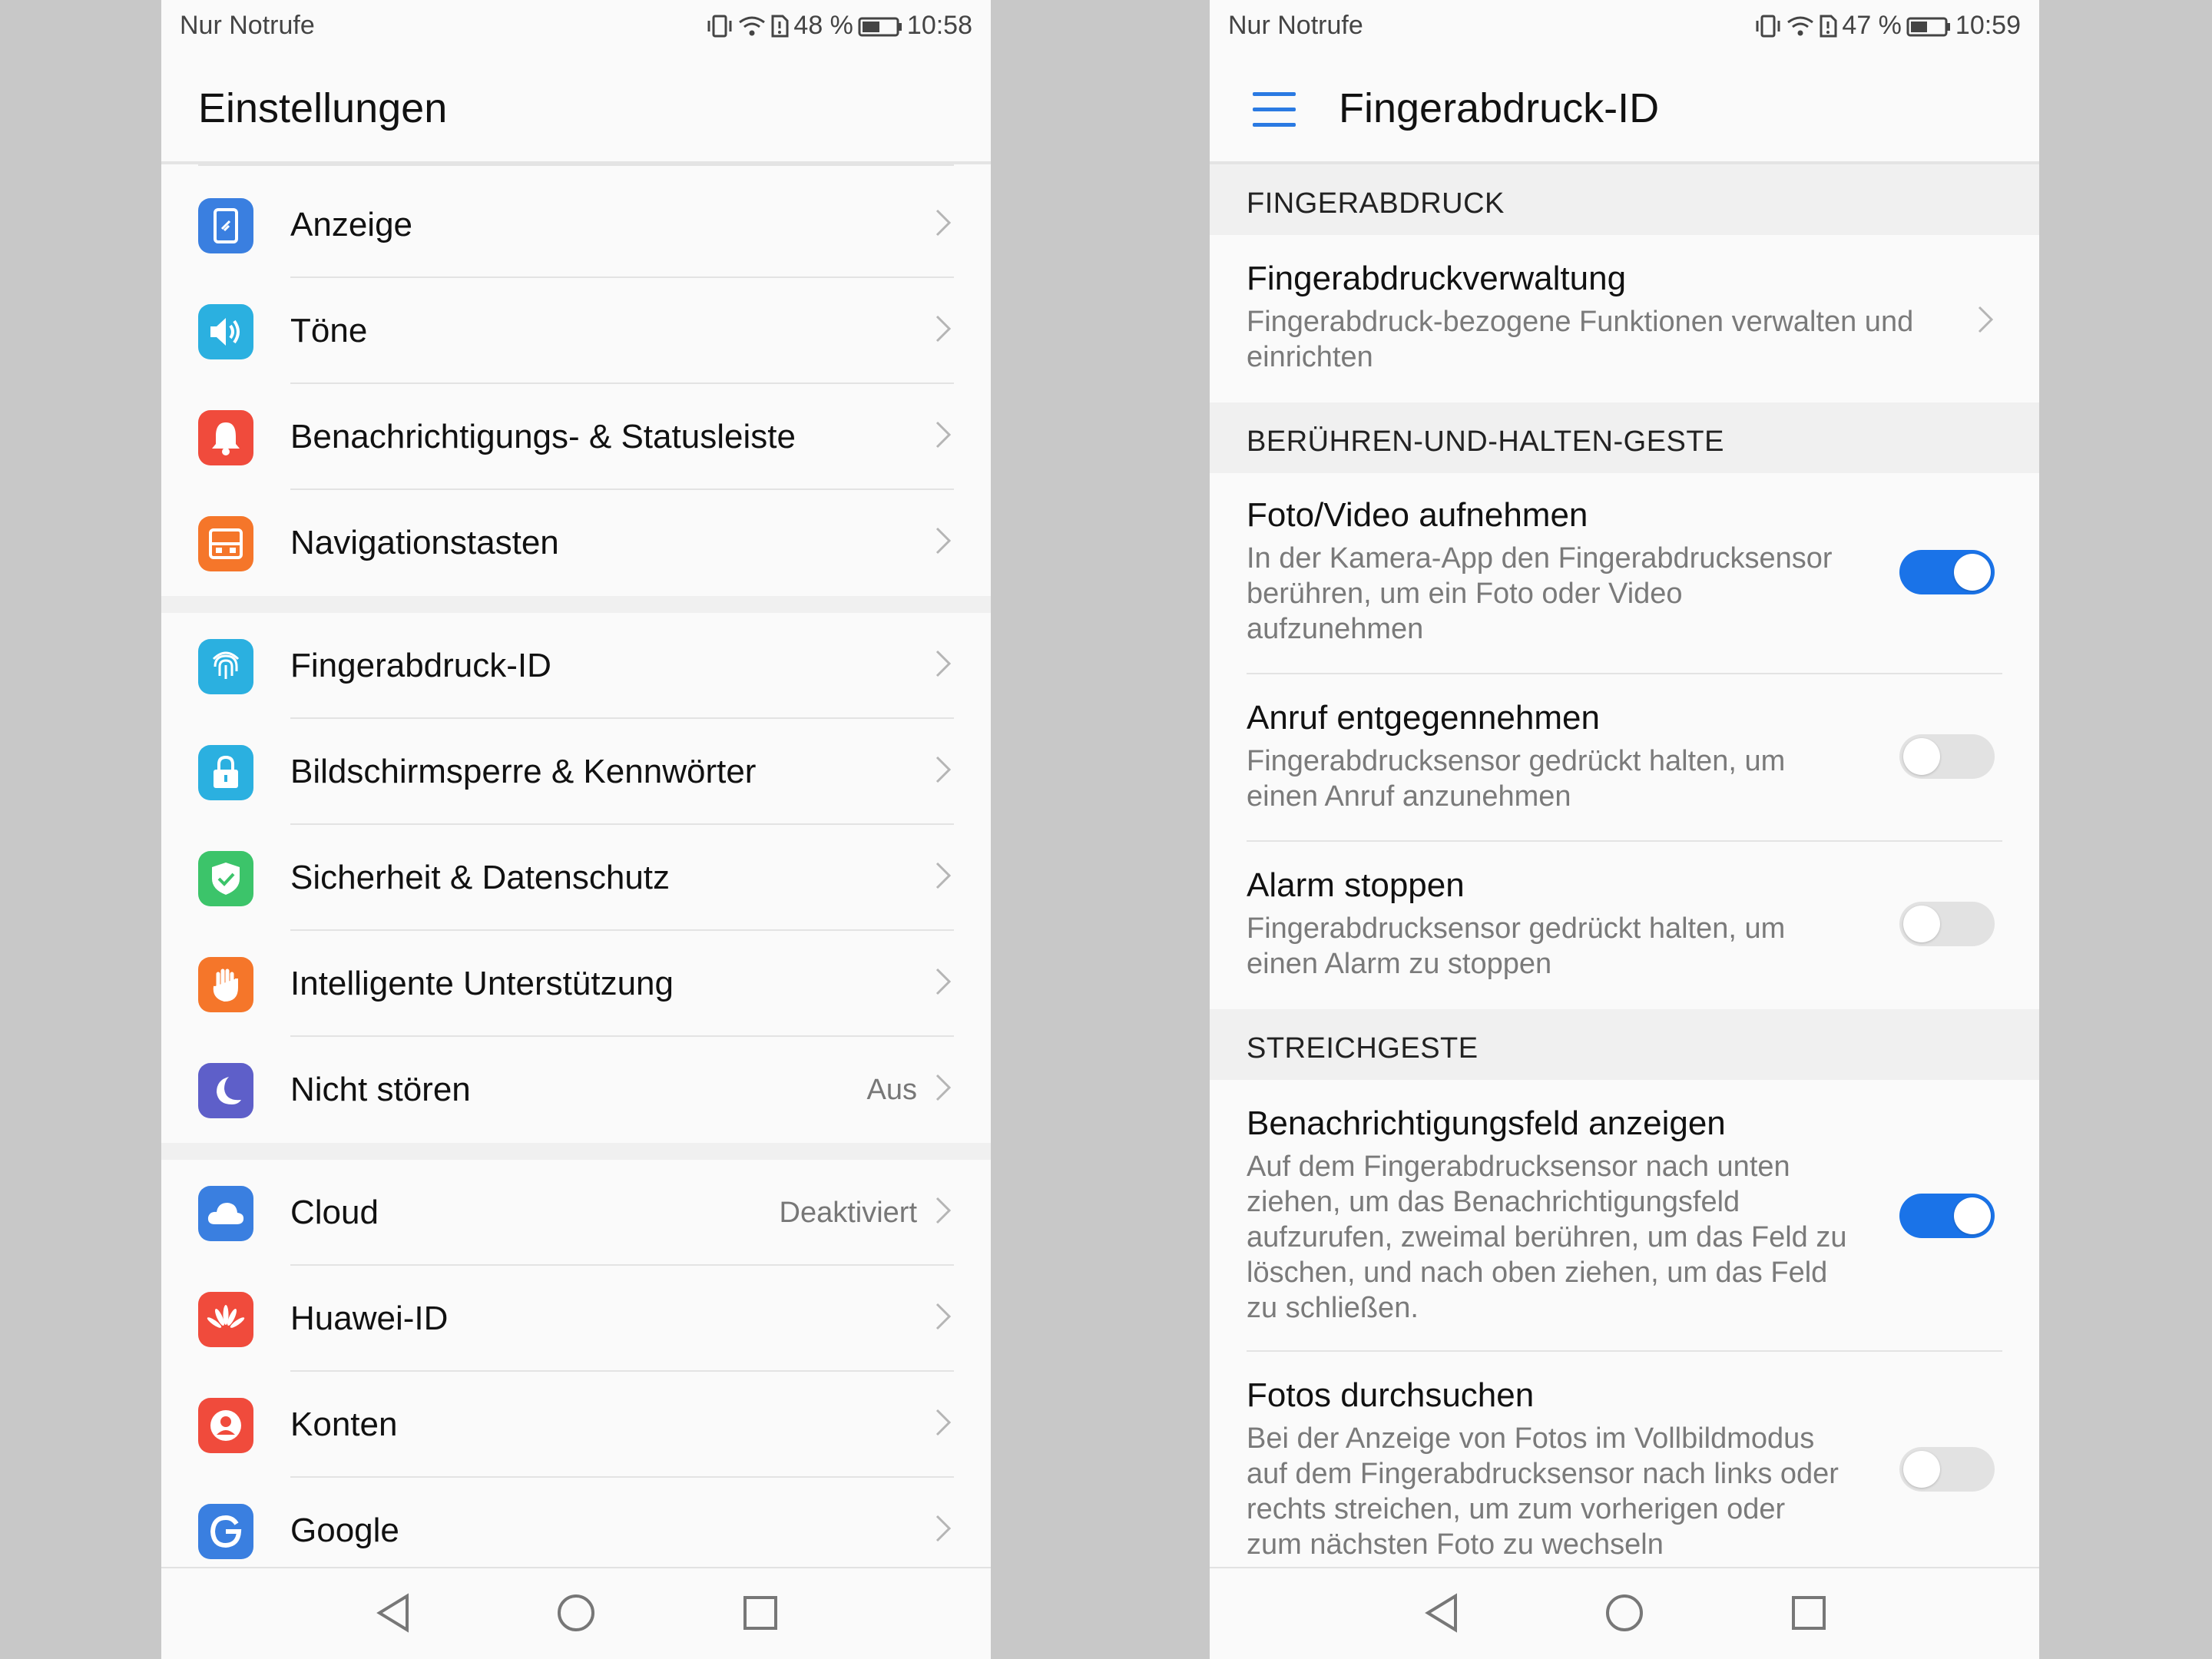 Image resolution: width=2212 pixels, height=1659 pixels. Describe the element at coordinates (576, 666) in the screenshot. I see `settings-row-fingerabdruck: Fingerabdruck-ID` at that location.